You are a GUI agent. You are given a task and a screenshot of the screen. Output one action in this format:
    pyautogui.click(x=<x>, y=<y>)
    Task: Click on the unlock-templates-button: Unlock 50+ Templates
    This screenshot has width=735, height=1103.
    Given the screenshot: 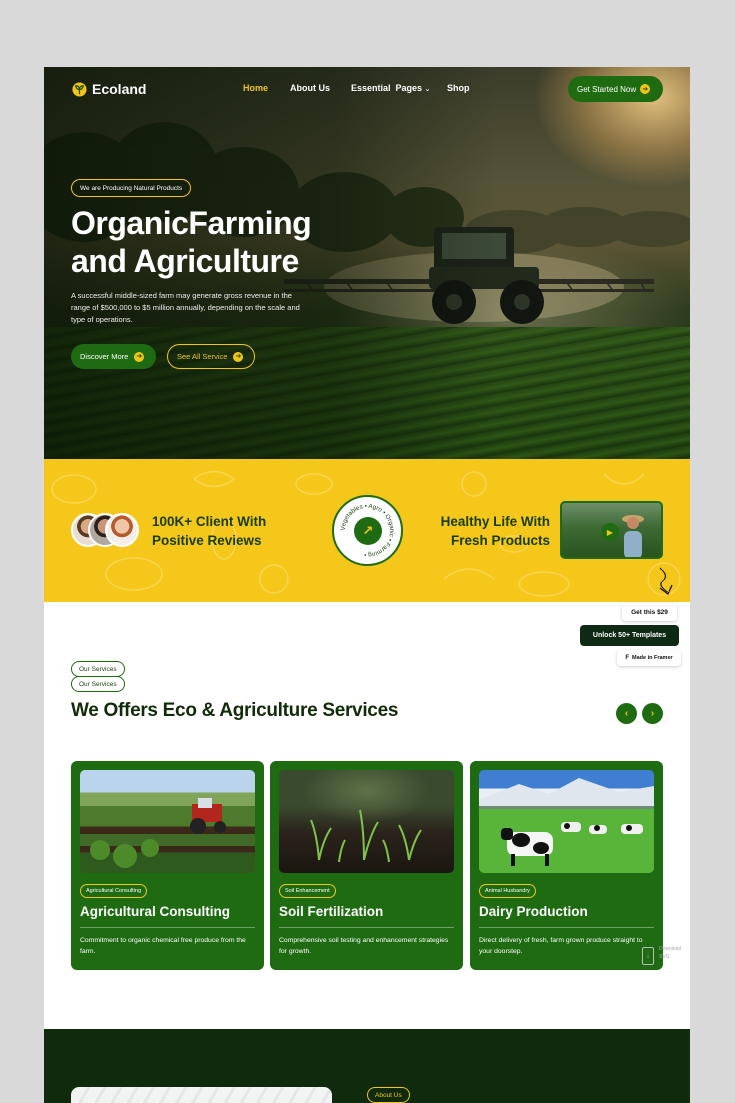 What is the action you would take?
    pyautogui.click(x=629, y=635)
    